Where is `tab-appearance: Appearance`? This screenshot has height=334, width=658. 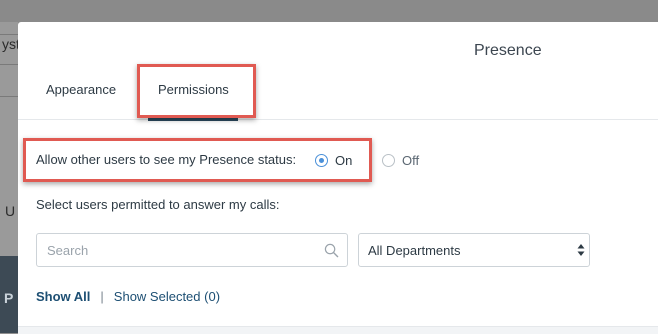
tab-appearance: Appearance is located at coordinates (81, 99).